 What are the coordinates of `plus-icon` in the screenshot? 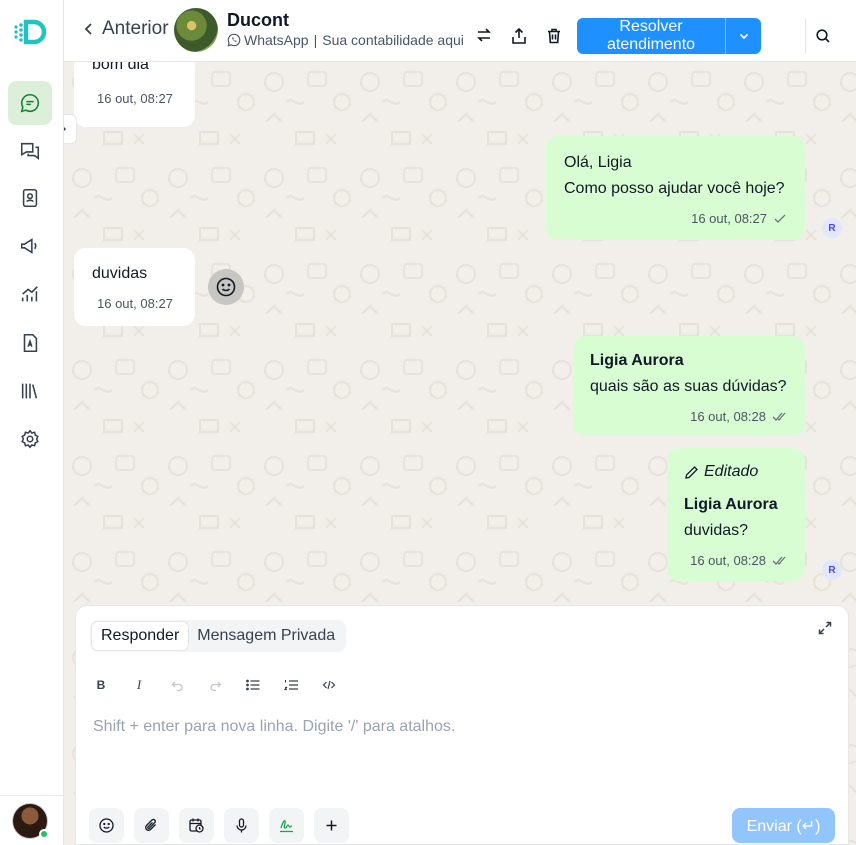 It's located at (331, 825).